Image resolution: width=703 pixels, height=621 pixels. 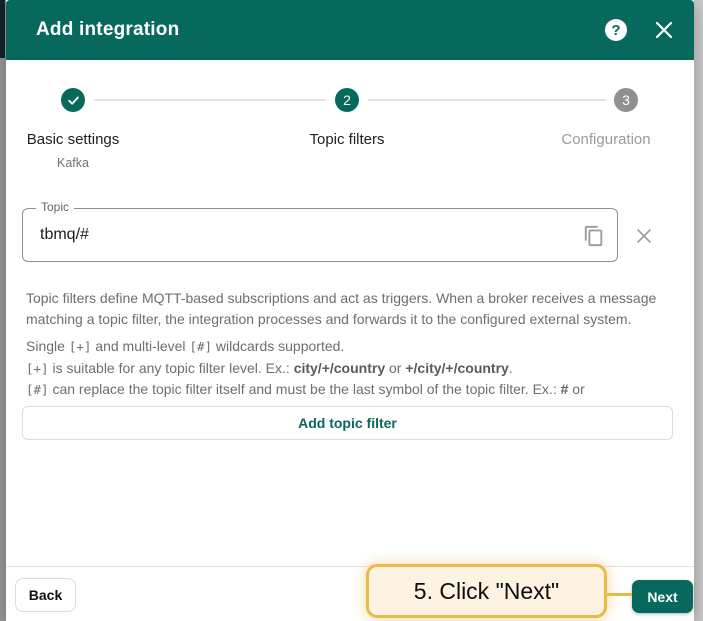 What do you see at coordinates (619, 594) in the screenshot?
I see `annotation-connector` at bounding box center [619, 594].